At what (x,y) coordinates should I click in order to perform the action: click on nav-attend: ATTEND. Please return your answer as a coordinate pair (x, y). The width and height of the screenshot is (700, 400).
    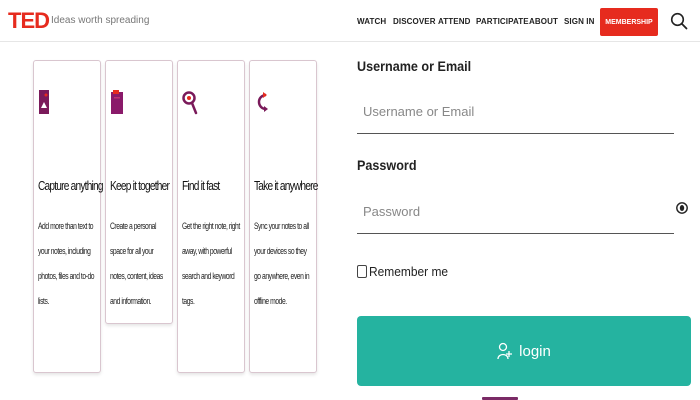
    Looking at the image, I should click on (454, 21).